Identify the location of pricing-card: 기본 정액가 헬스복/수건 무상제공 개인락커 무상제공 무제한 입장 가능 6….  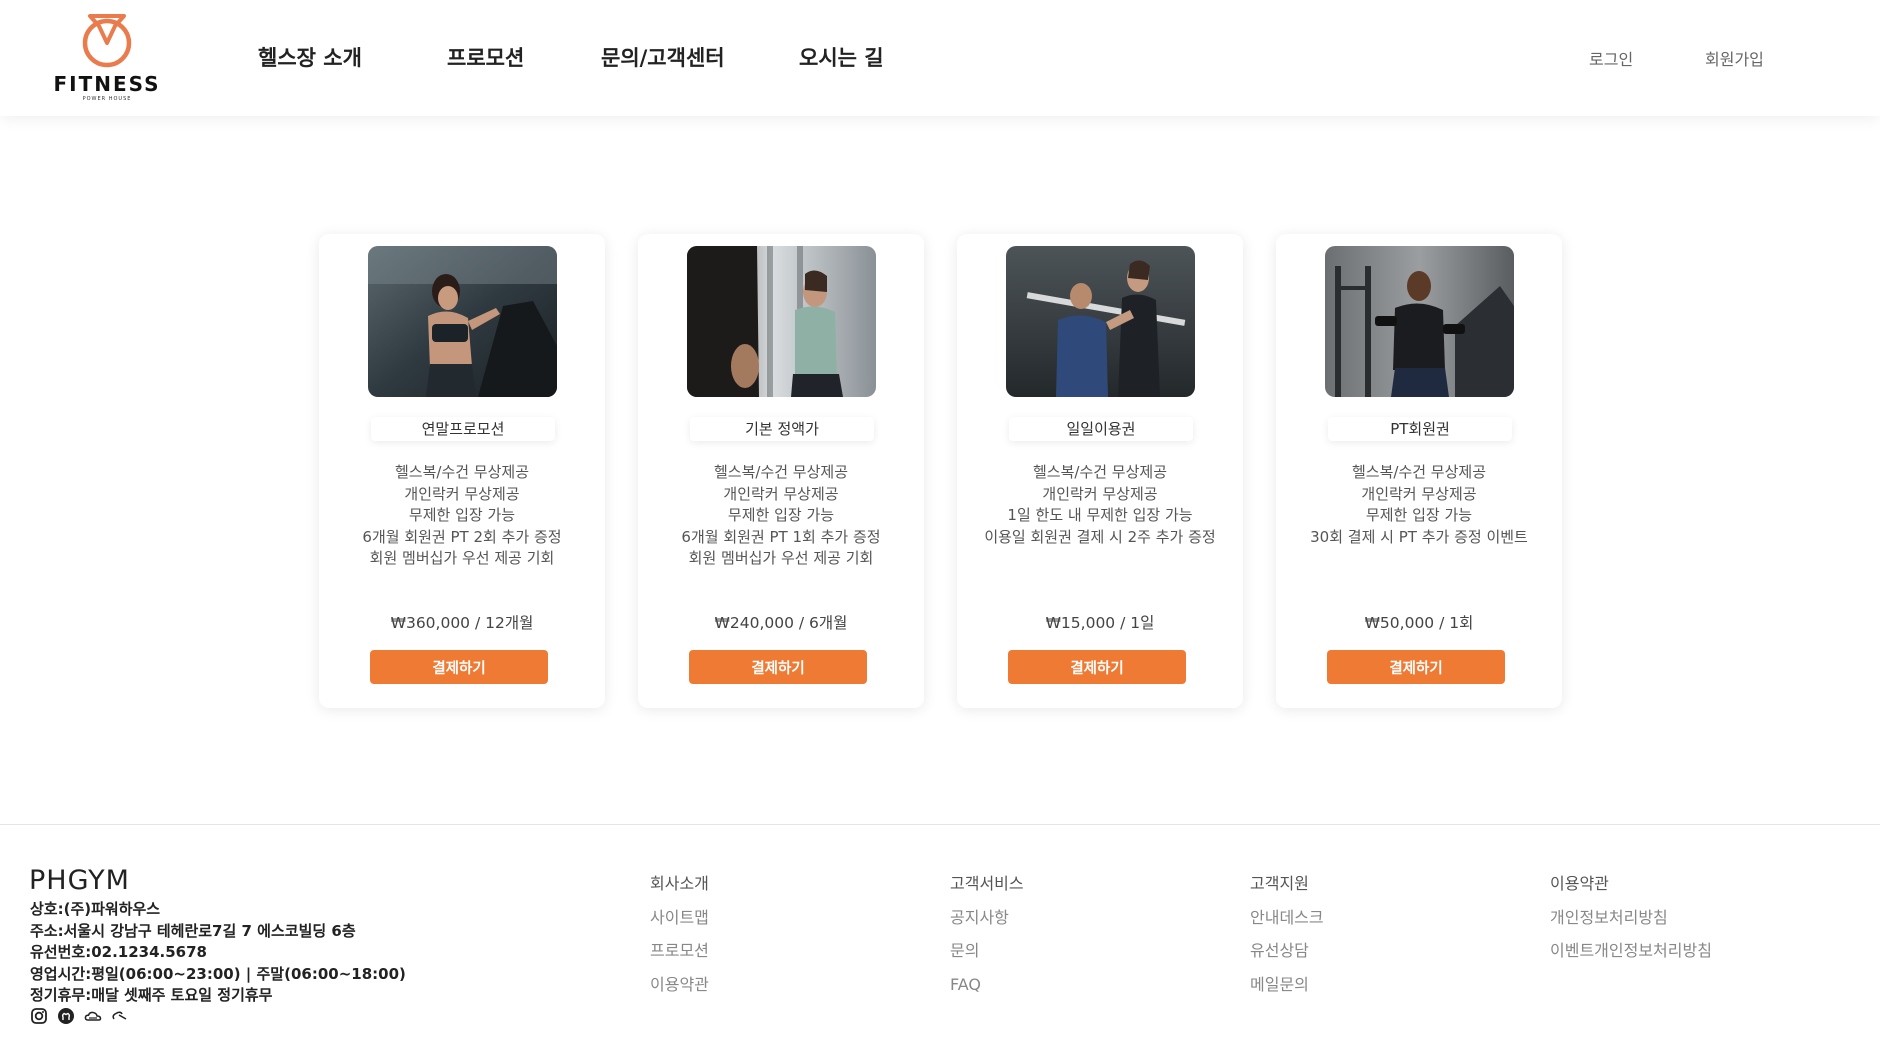
(781, 471).